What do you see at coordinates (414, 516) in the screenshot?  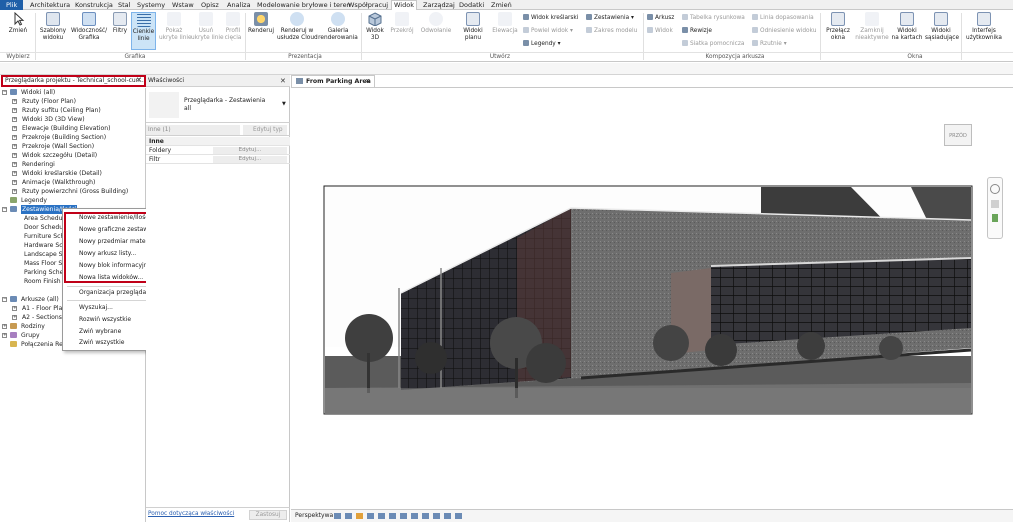 I see `lock-view-icon` at bounding box center [414, 516].